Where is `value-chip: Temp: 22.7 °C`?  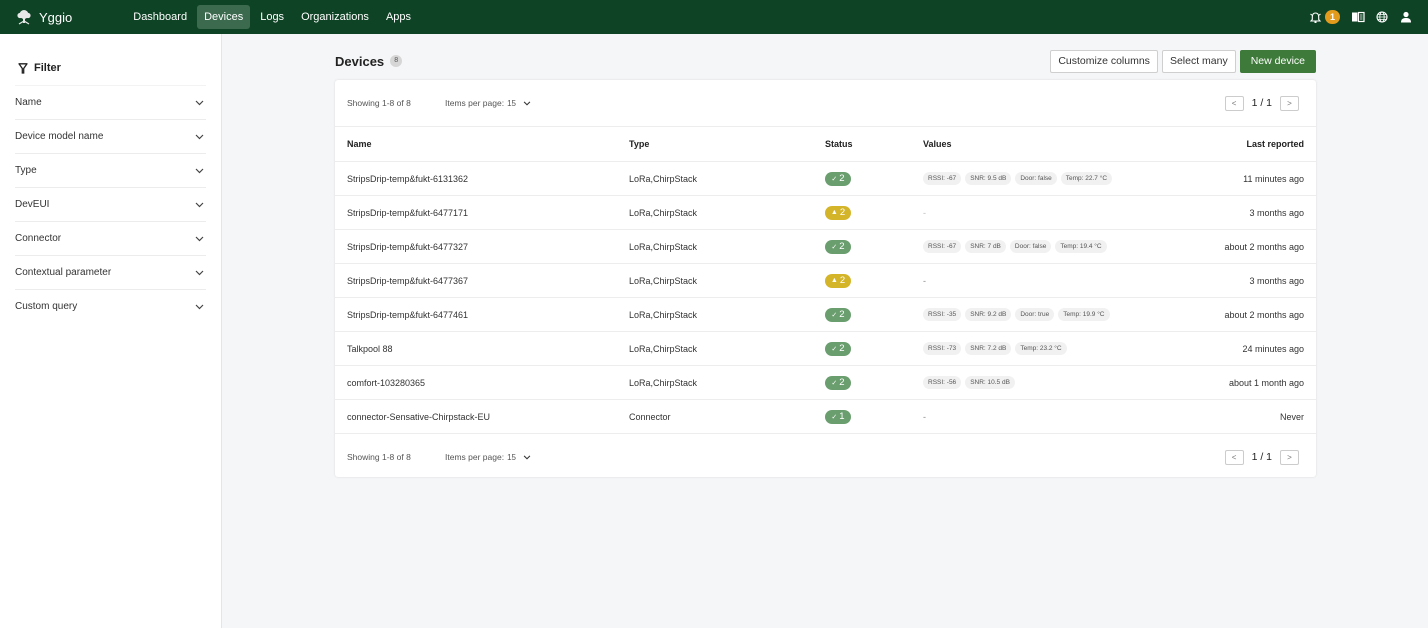
value-chip: Temp: 22.7 °C is located at coordinates (1086, 178).